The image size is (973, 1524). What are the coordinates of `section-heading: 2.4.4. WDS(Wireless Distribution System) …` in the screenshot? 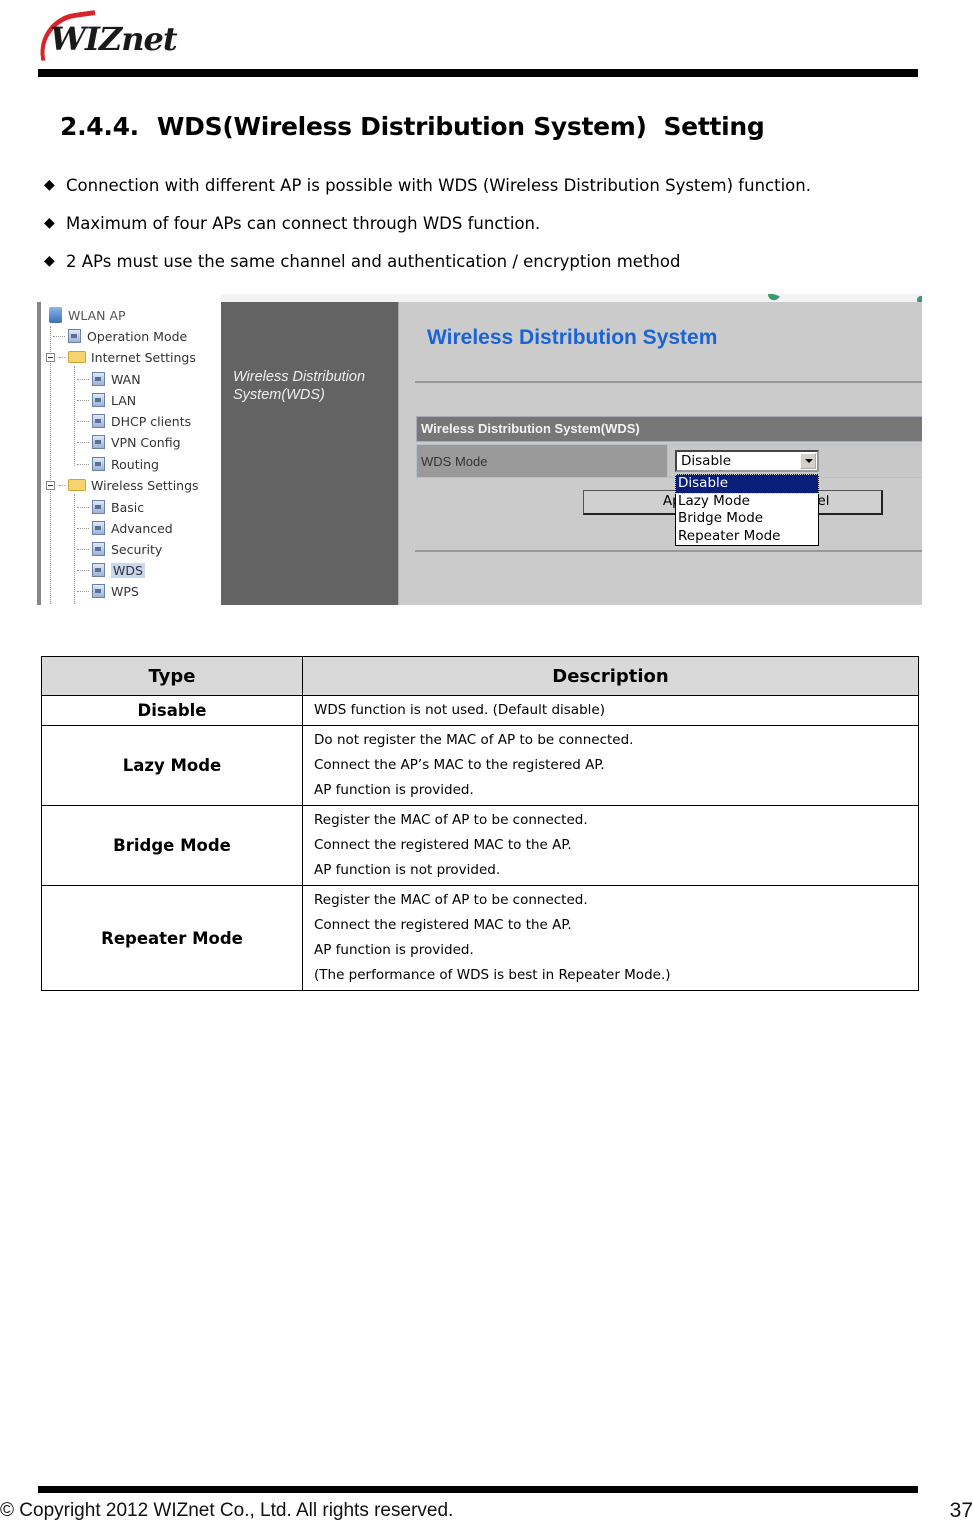 It's located at (412, 126).